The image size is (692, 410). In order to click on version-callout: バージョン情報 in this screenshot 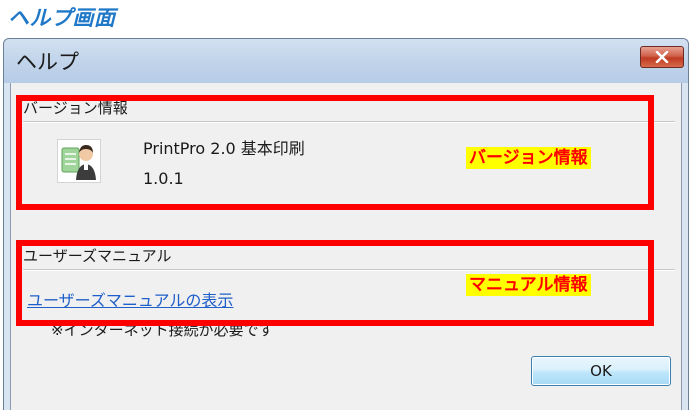, I will do `click(528, 158)`.